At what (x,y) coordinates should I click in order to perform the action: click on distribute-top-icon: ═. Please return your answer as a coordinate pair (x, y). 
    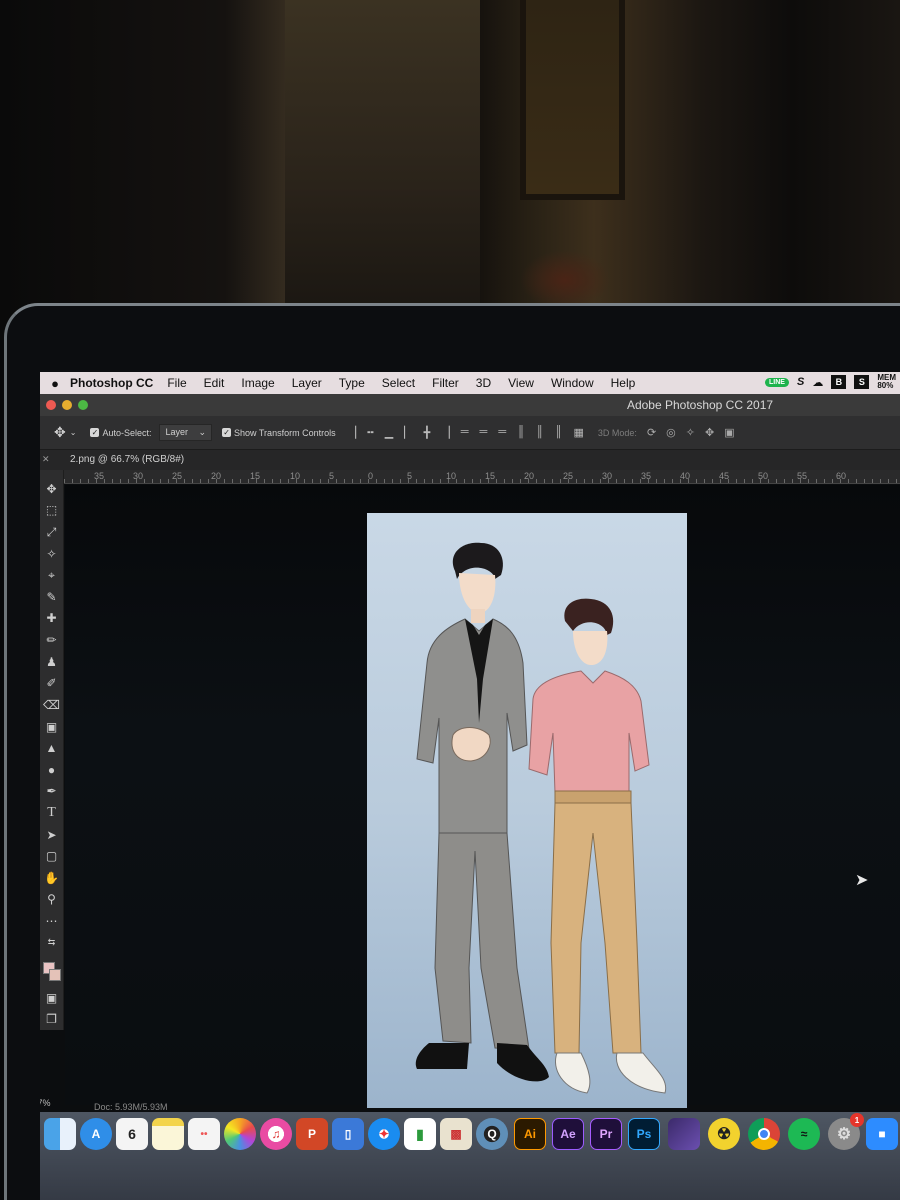
    Looking at the image, I should click on (465, 432).